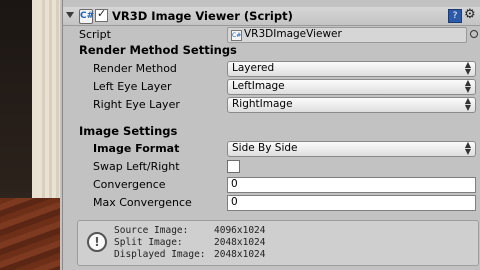 The image size is (480, 270). Describe the element at coordinates (351, 87) in the screenshot. I see `left-eye-layer-dropdown: LeftImage ▲ ▼` at that location.